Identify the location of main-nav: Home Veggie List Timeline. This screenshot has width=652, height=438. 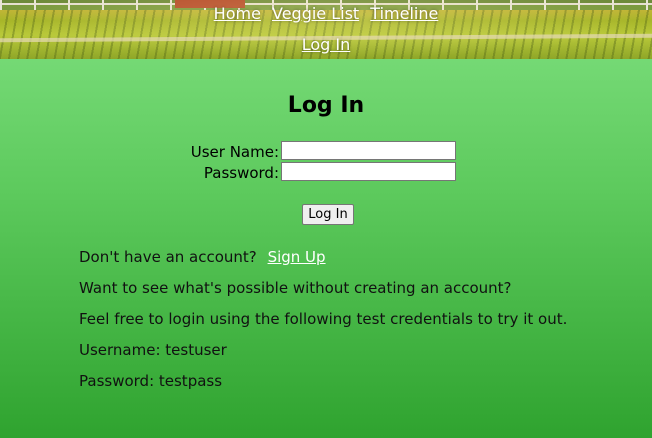
(326, 14).